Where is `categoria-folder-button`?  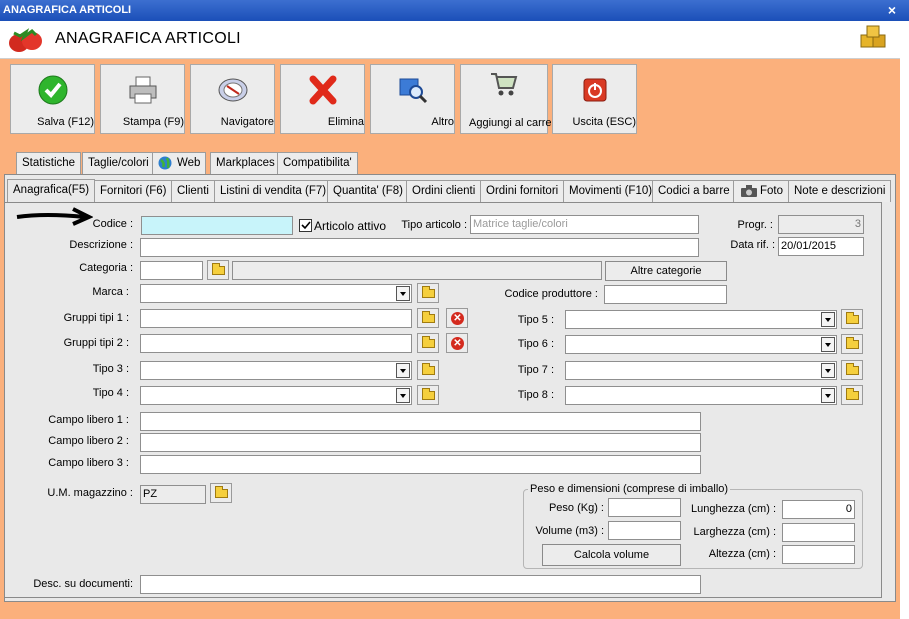
categoria-folder-button is located at coordinates (218, 270).